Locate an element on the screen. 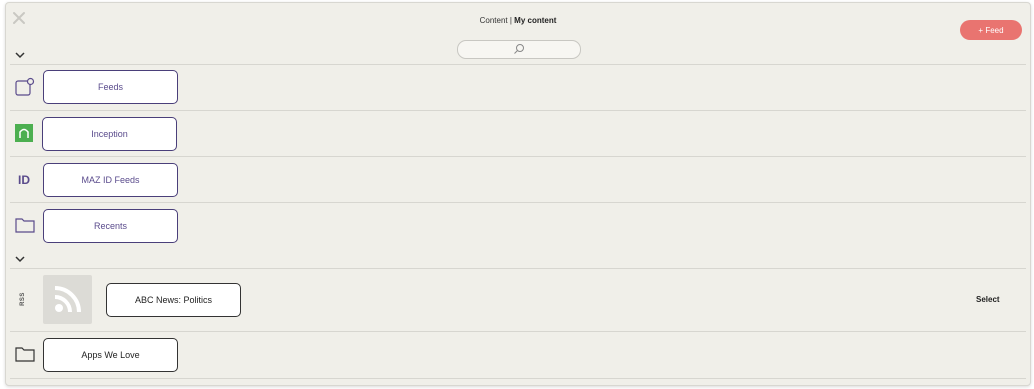 This screenshot has height=389, width=1034. rss-thumbnail is located at coordinates (67, 299).